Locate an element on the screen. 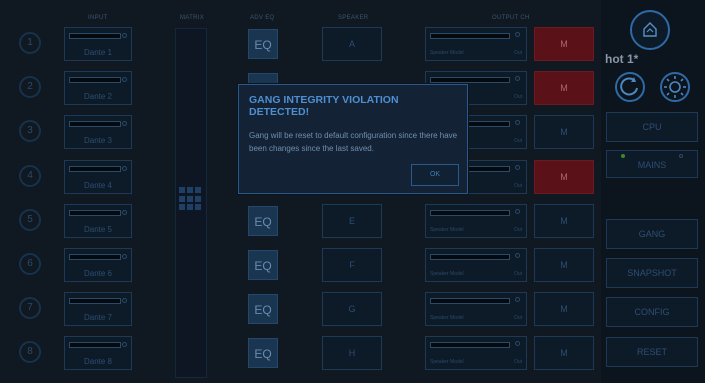 The image size is (705, 383). config-button: CONFIG is located at coordinates (652, 312).